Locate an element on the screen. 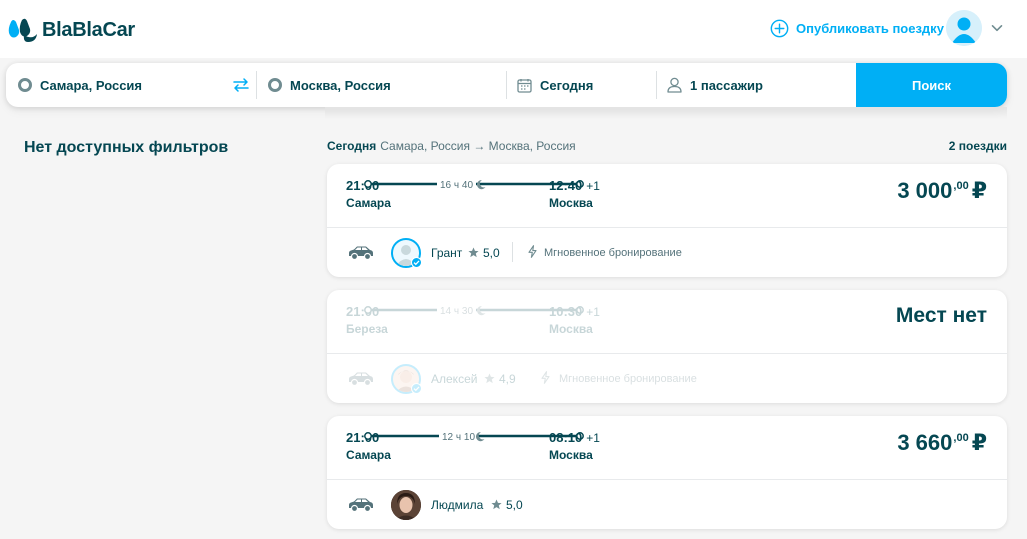 The image size is (1027, 539). ride-price: 3 660,00 ₽ is located at coordinates (942, 442).